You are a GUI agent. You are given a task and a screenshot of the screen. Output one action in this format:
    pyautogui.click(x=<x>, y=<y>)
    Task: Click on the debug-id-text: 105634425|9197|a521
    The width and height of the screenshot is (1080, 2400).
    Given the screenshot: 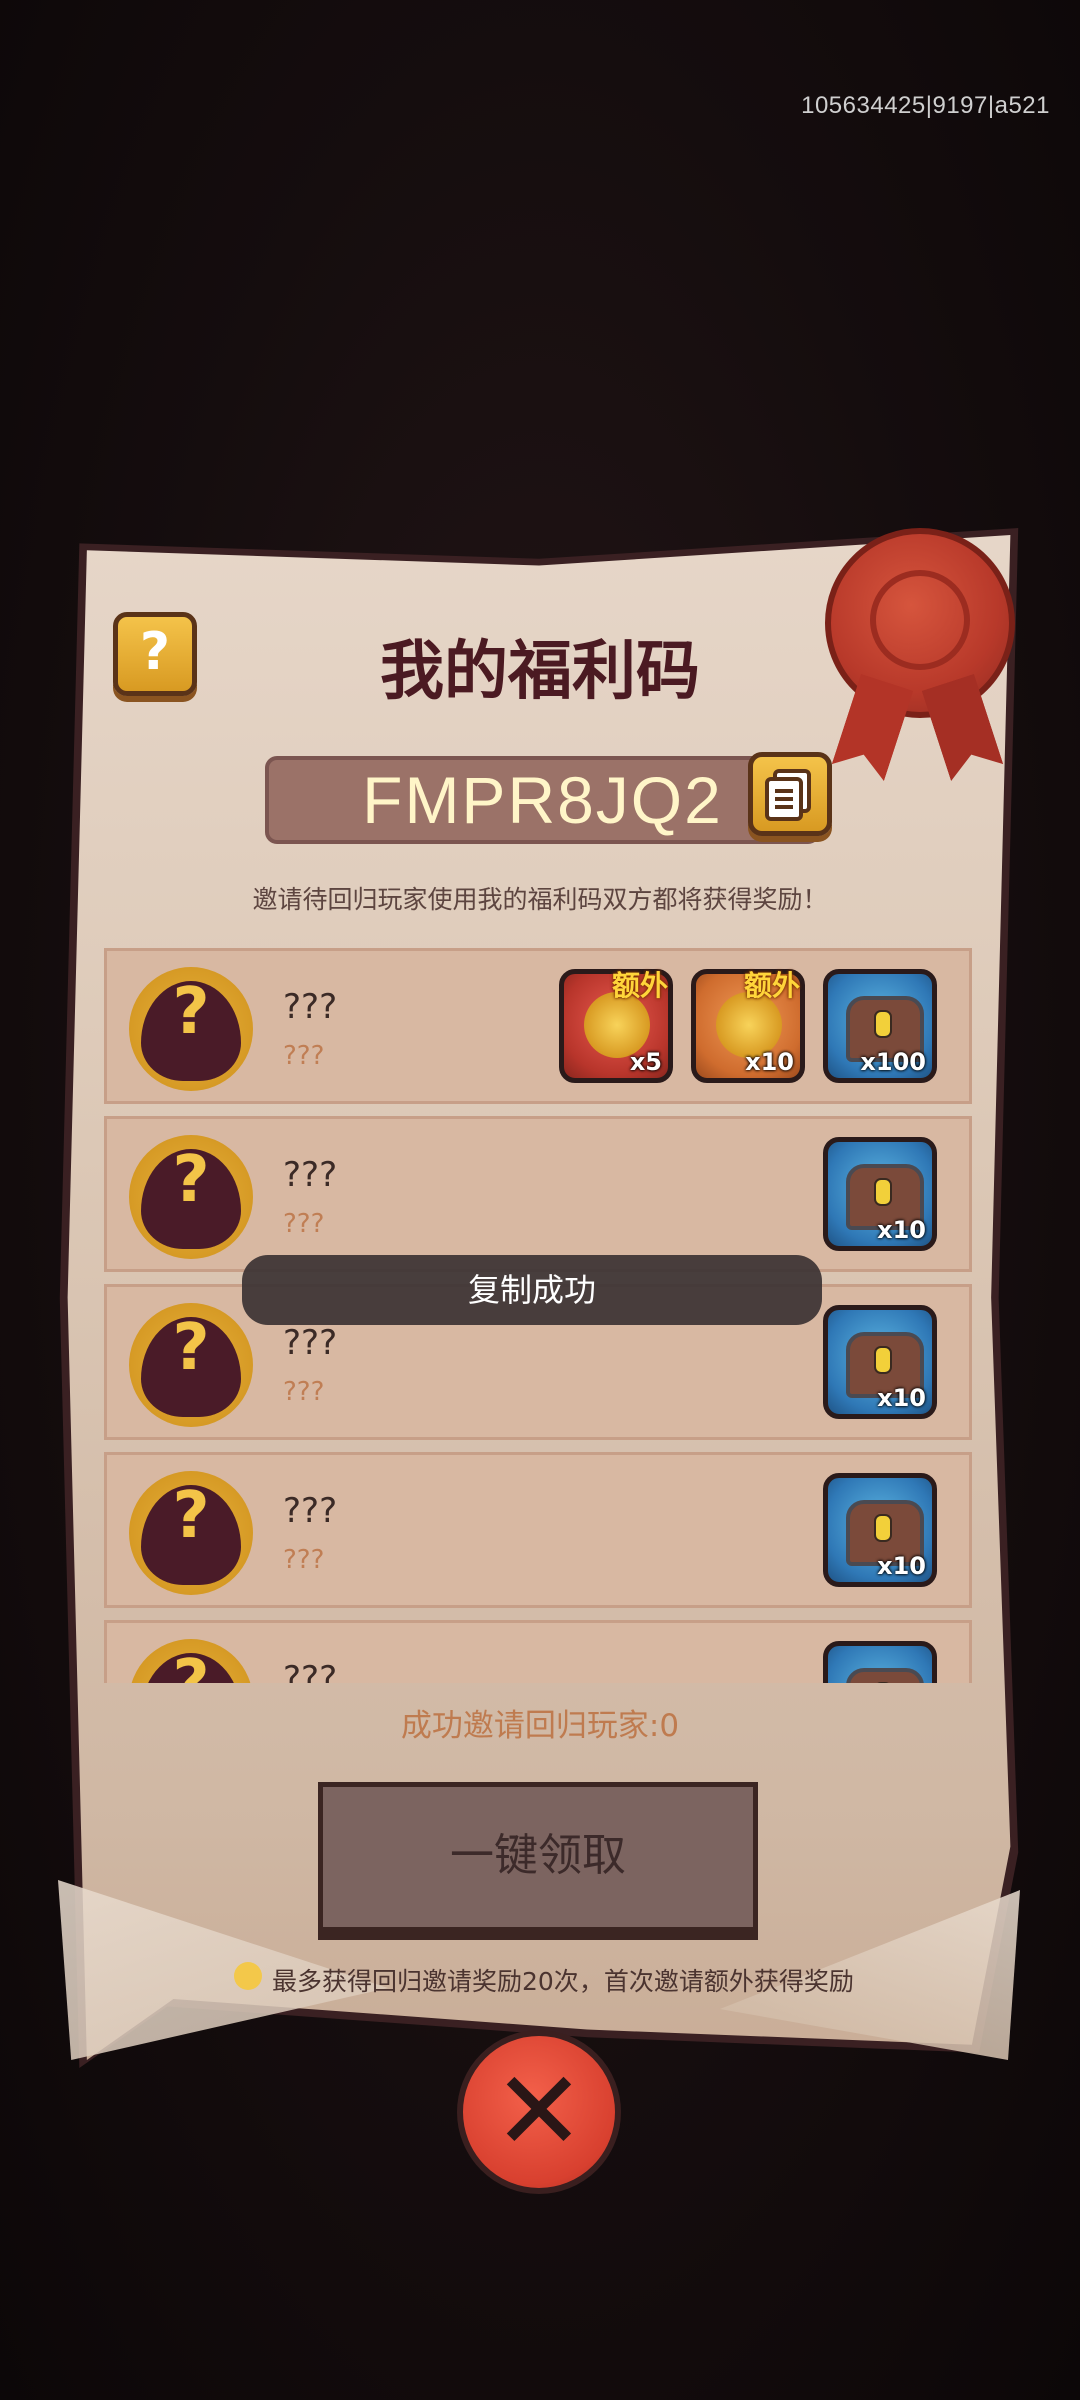 What is the action you would take?
    pyautogui.click(x=925, y=105)
    